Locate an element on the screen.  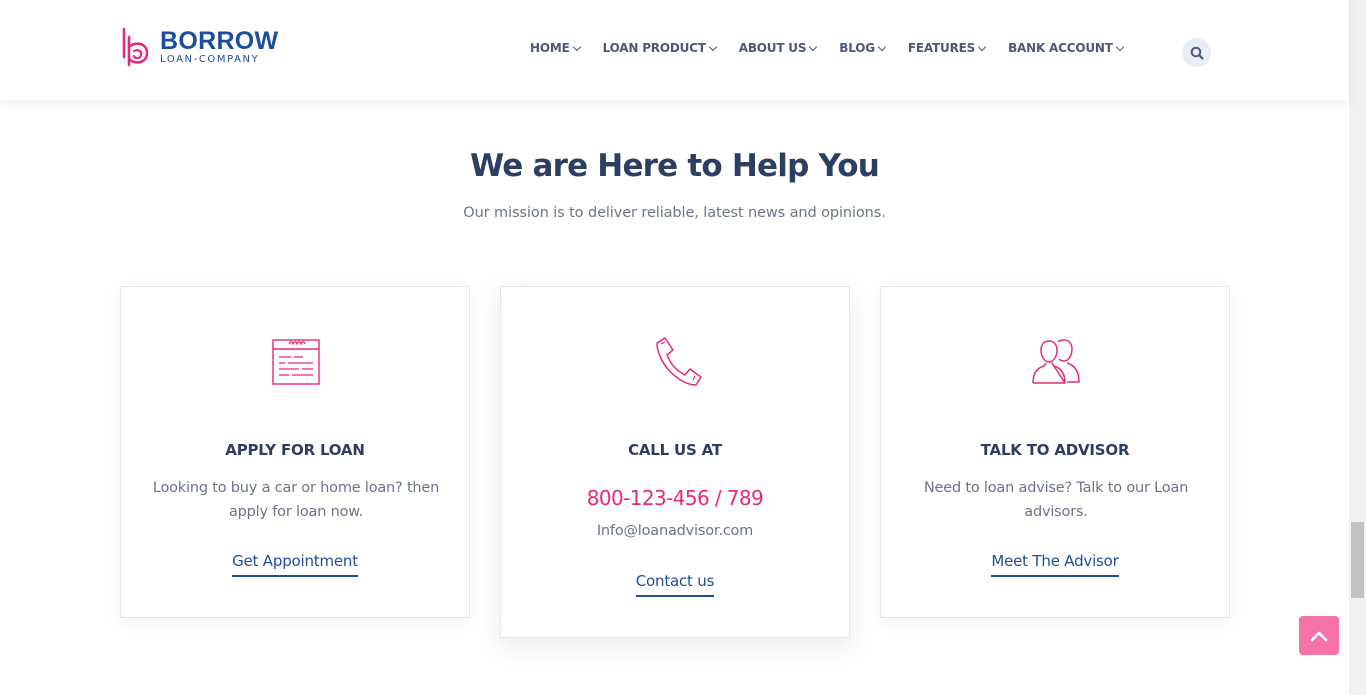
borrow-logo-icon is located at coordinates (135, 47).